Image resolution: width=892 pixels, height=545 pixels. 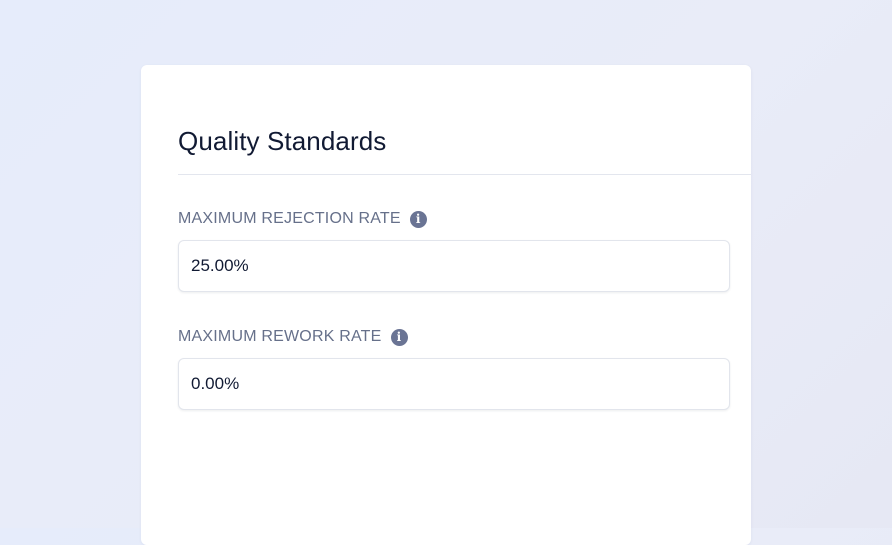 I want to click on max-rejection-rate-label: MAXIMUM REJECTION RATE i, so click(x=302, y=219).